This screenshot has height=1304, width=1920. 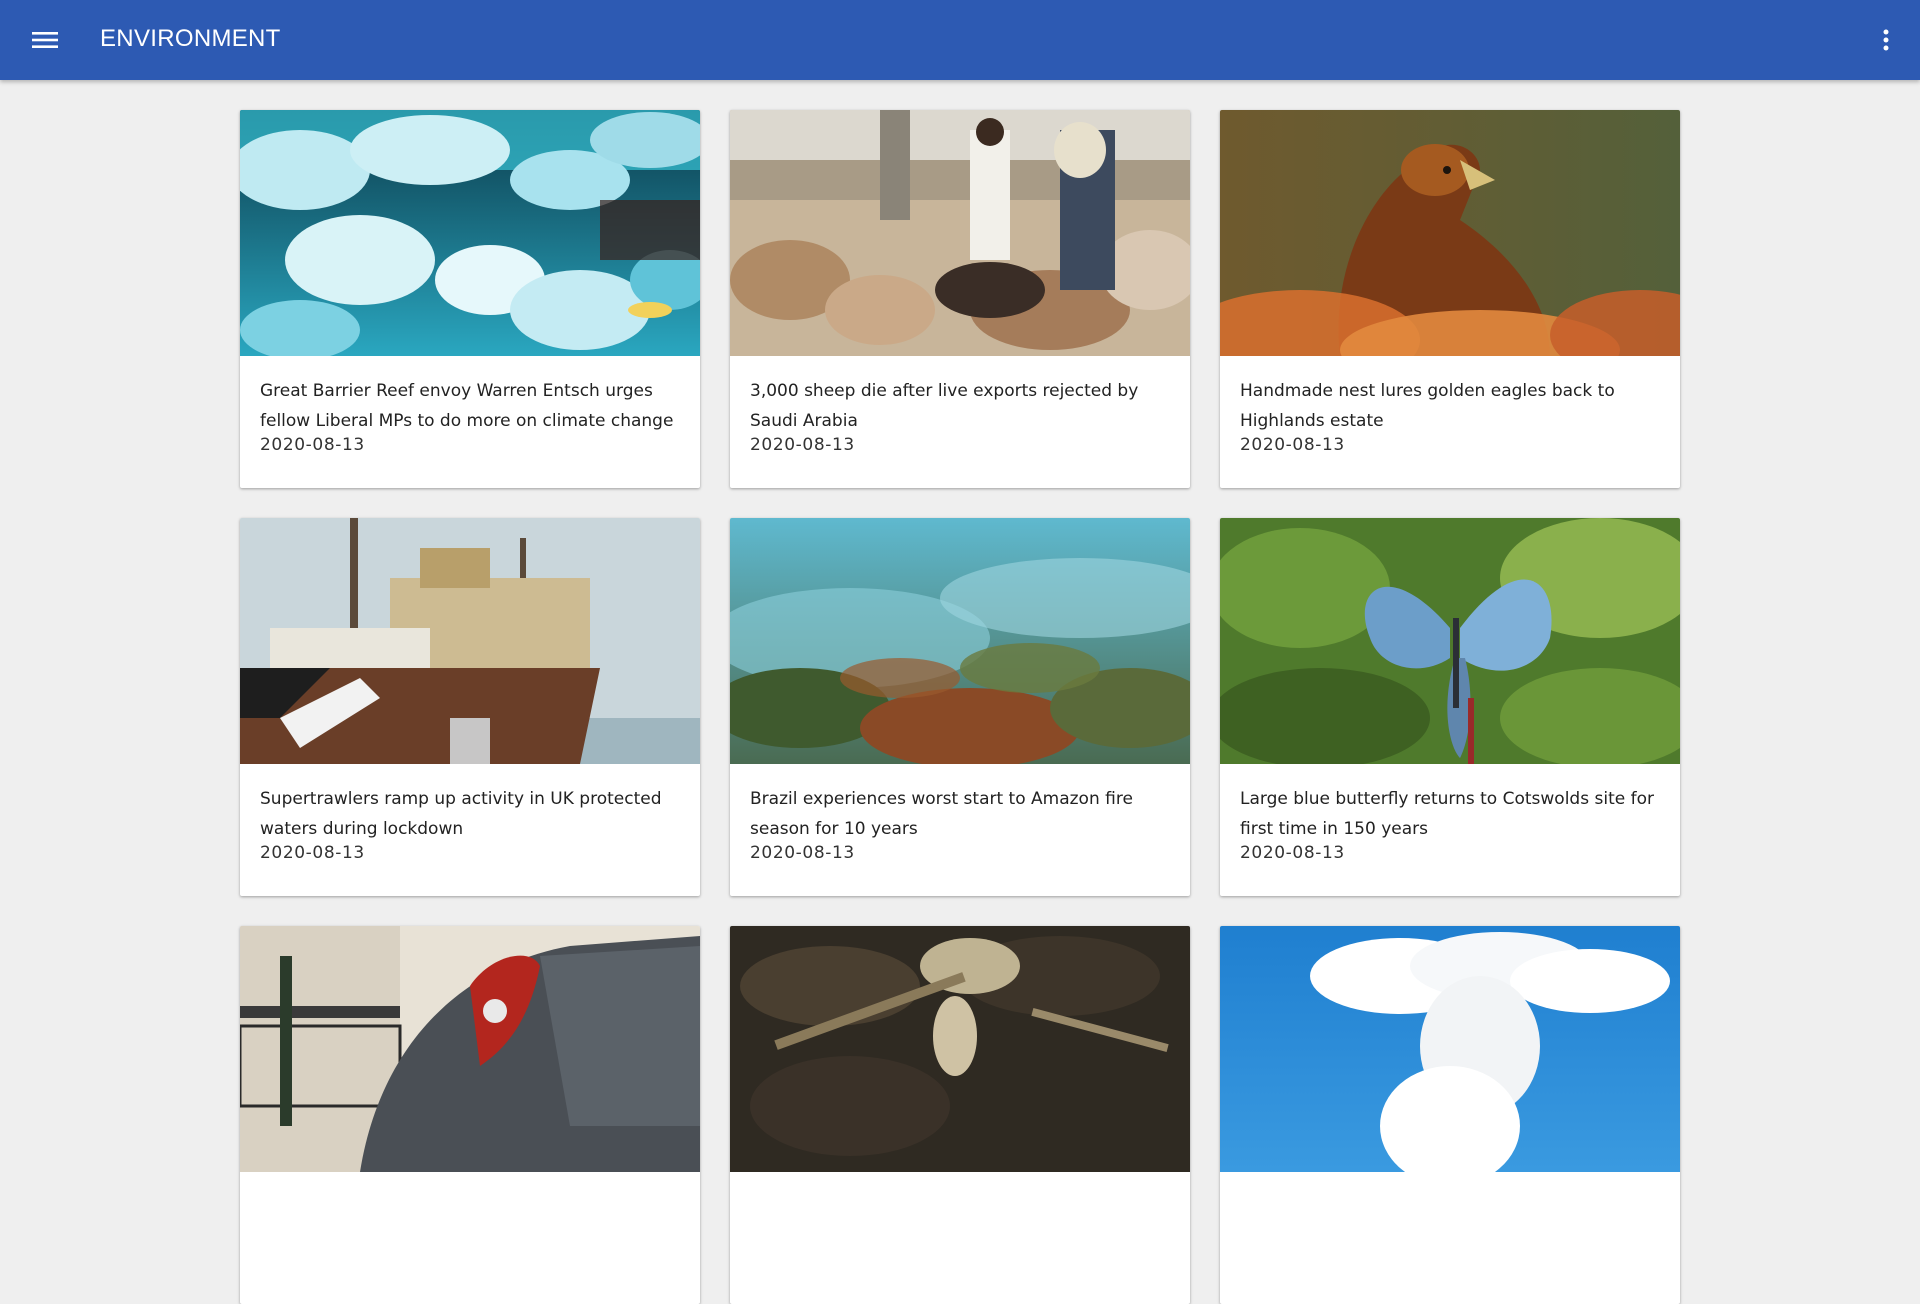 I want to click on article-image-golden-eagle, so click(x=1450, y=233).